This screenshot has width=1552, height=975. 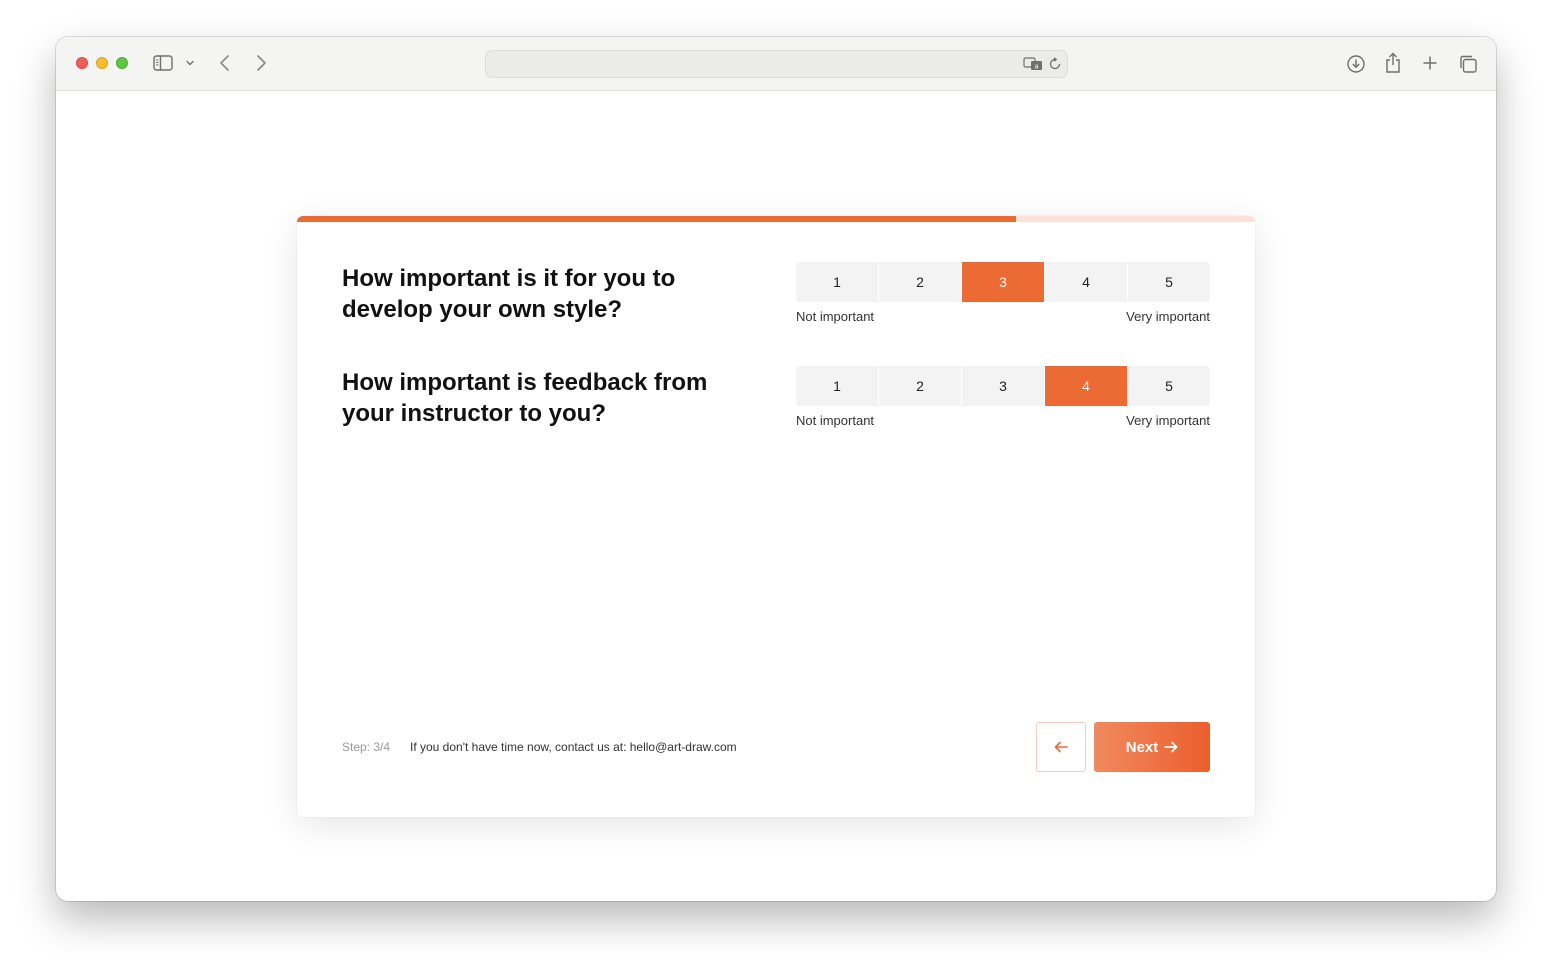 I want to click on question-2-rating-option-3: 3, so click(x=1003, y=386).